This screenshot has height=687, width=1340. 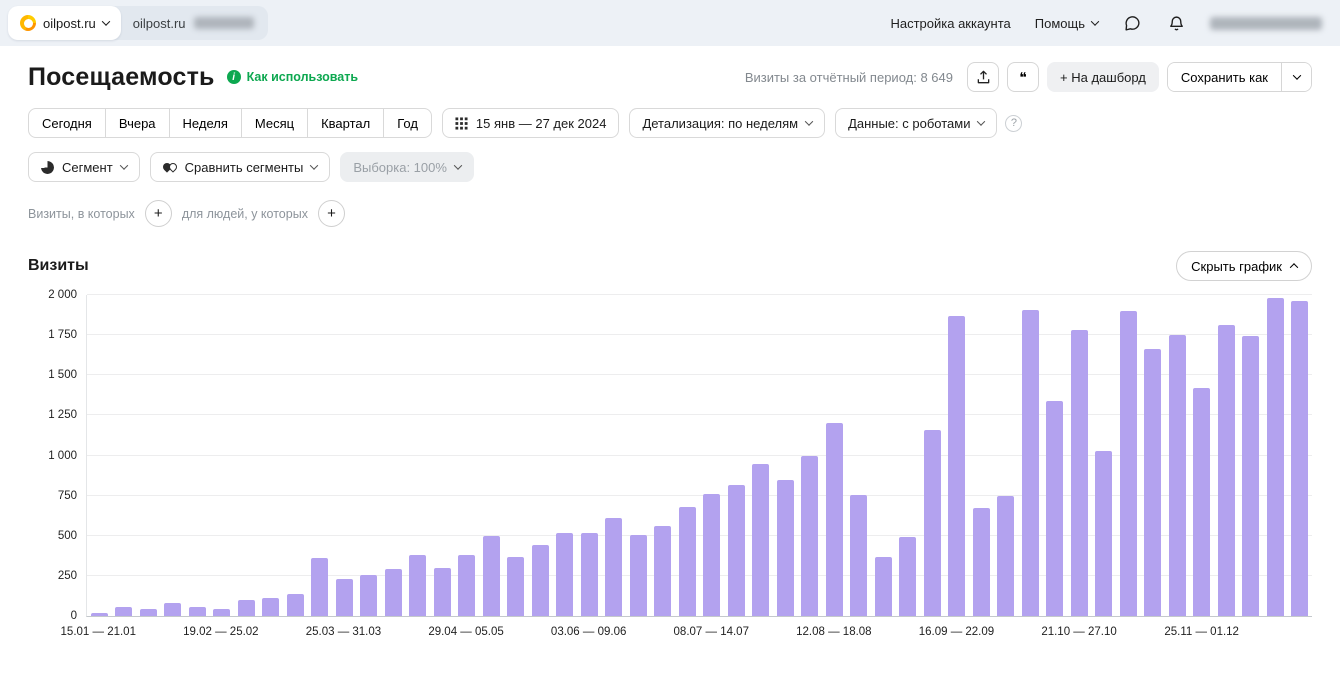 What do you see at coordinates (159, 23) in the screenshot?
I see `counter-domain: oilpost.ru` at bounding box center [159, 23].